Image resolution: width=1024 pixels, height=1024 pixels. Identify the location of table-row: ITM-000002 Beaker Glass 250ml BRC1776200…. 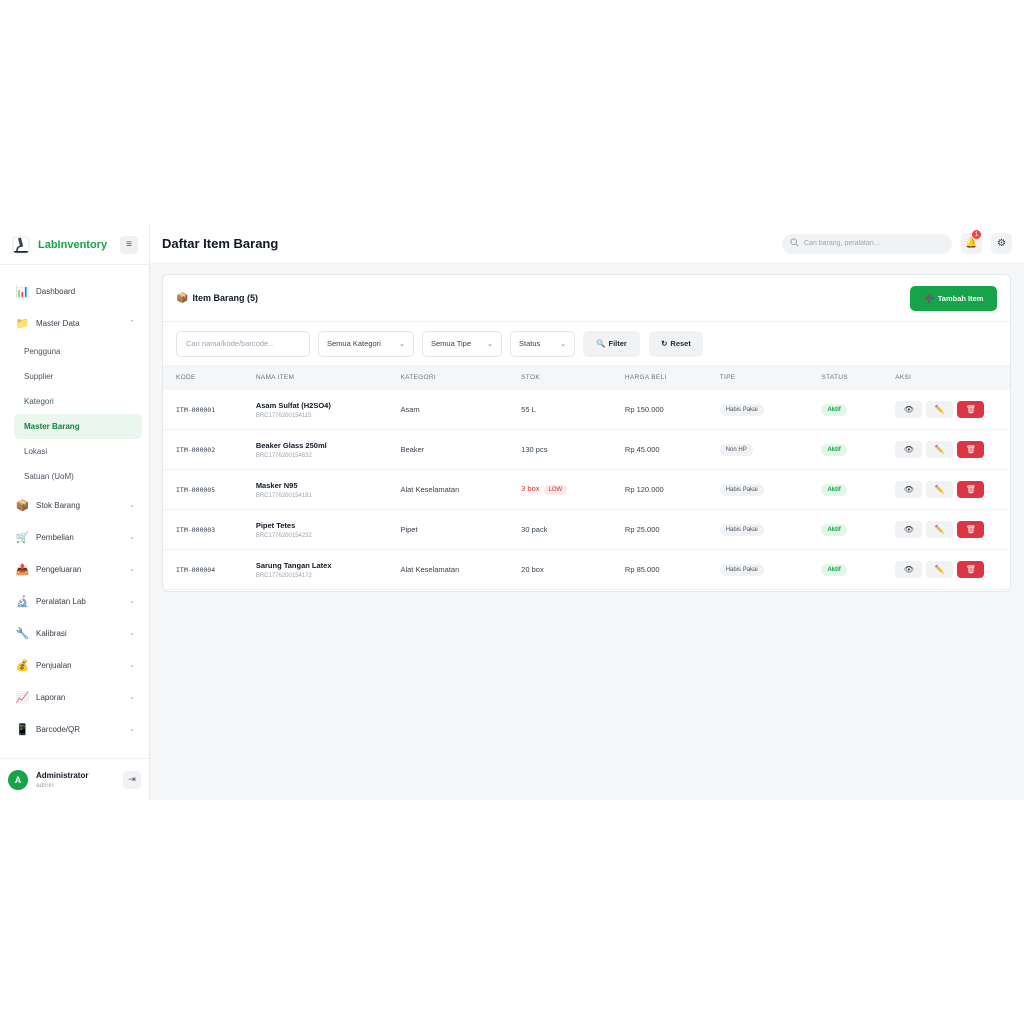
(586, 450).